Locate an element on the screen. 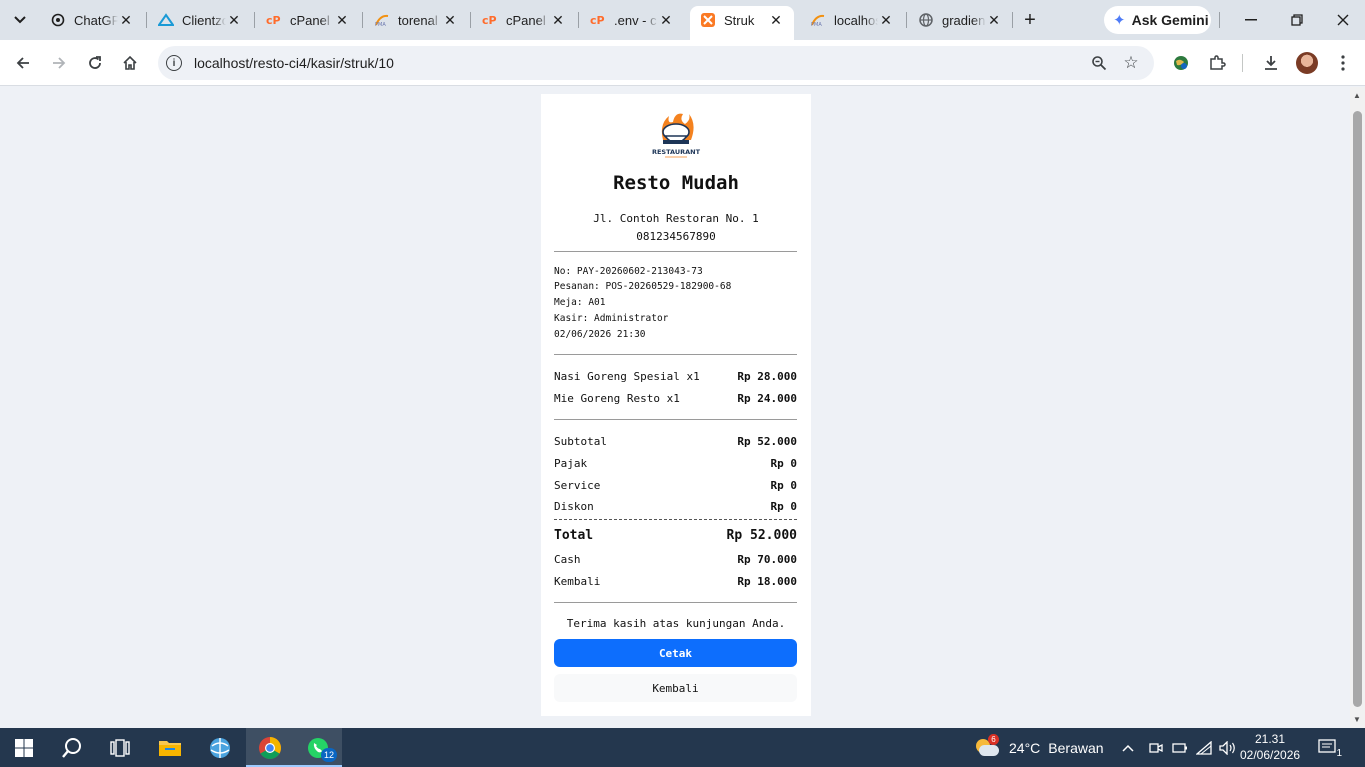 The width and height of the screenshot is (1365, 767). site-info-icon: i is located at coordinates (174, 63).